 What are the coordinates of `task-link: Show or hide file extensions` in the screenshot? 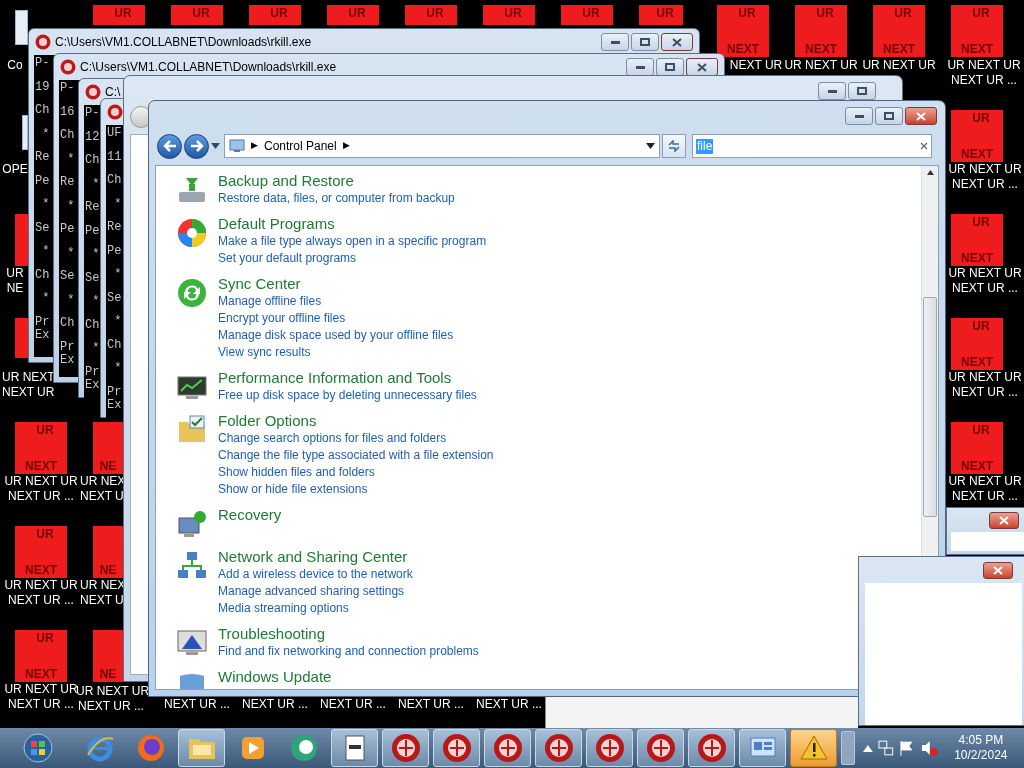 It's located at (356, 489).